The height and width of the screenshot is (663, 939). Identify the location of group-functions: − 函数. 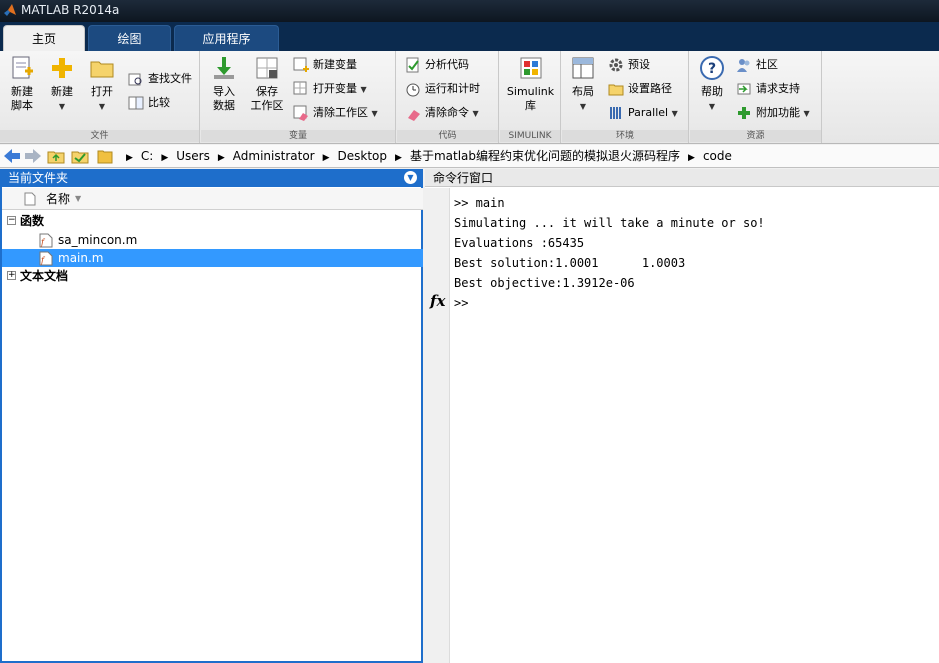
(212, 221).